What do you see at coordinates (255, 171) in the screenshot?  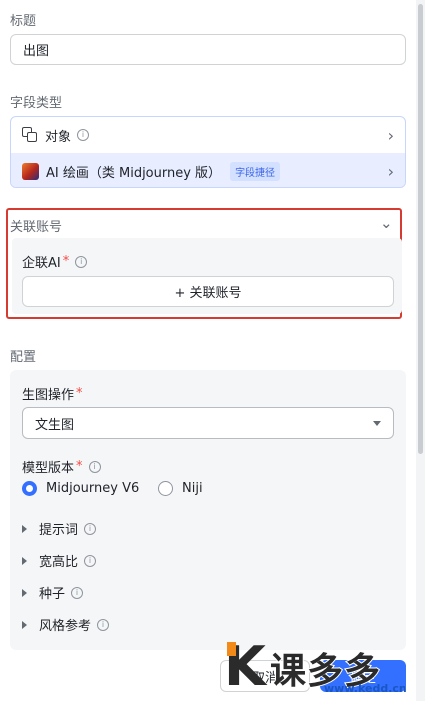 I see `field-shortcut-tag: 字段捷径` at bounding box center [255, 171].